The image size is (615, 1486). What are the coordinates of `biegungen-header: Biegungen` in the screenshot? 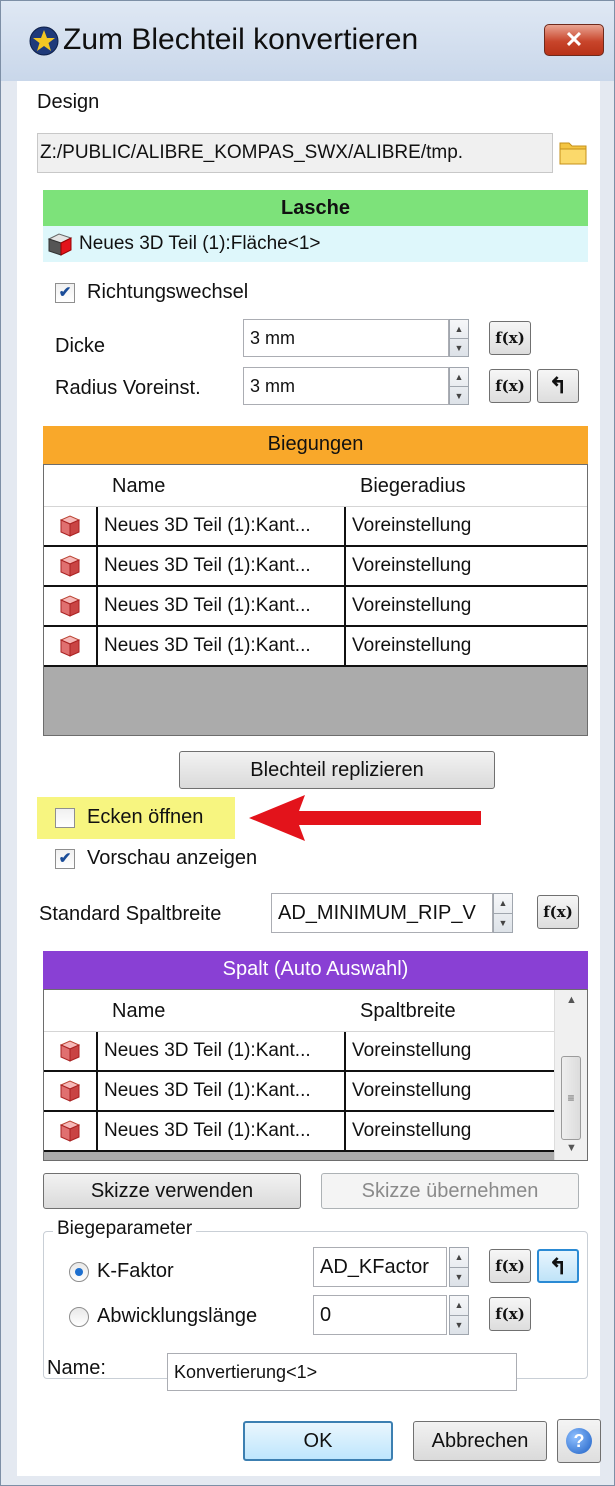 It's located at (315, 445).